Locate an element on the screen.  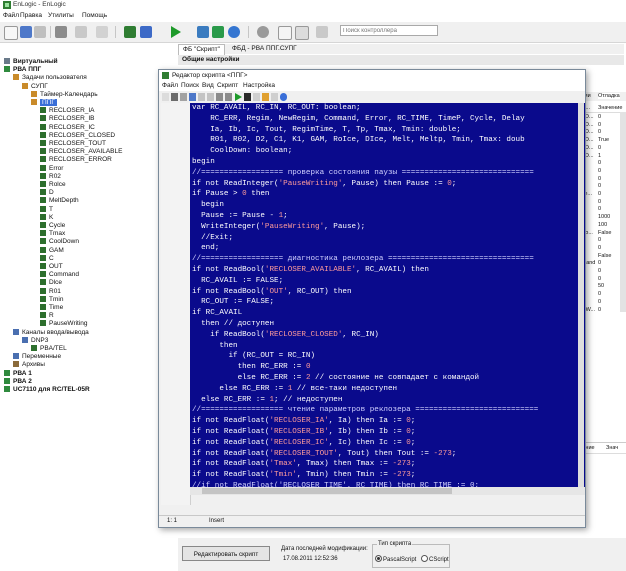
tree-item: Каналы ввода/вывода is located at coordinates (51, 332).